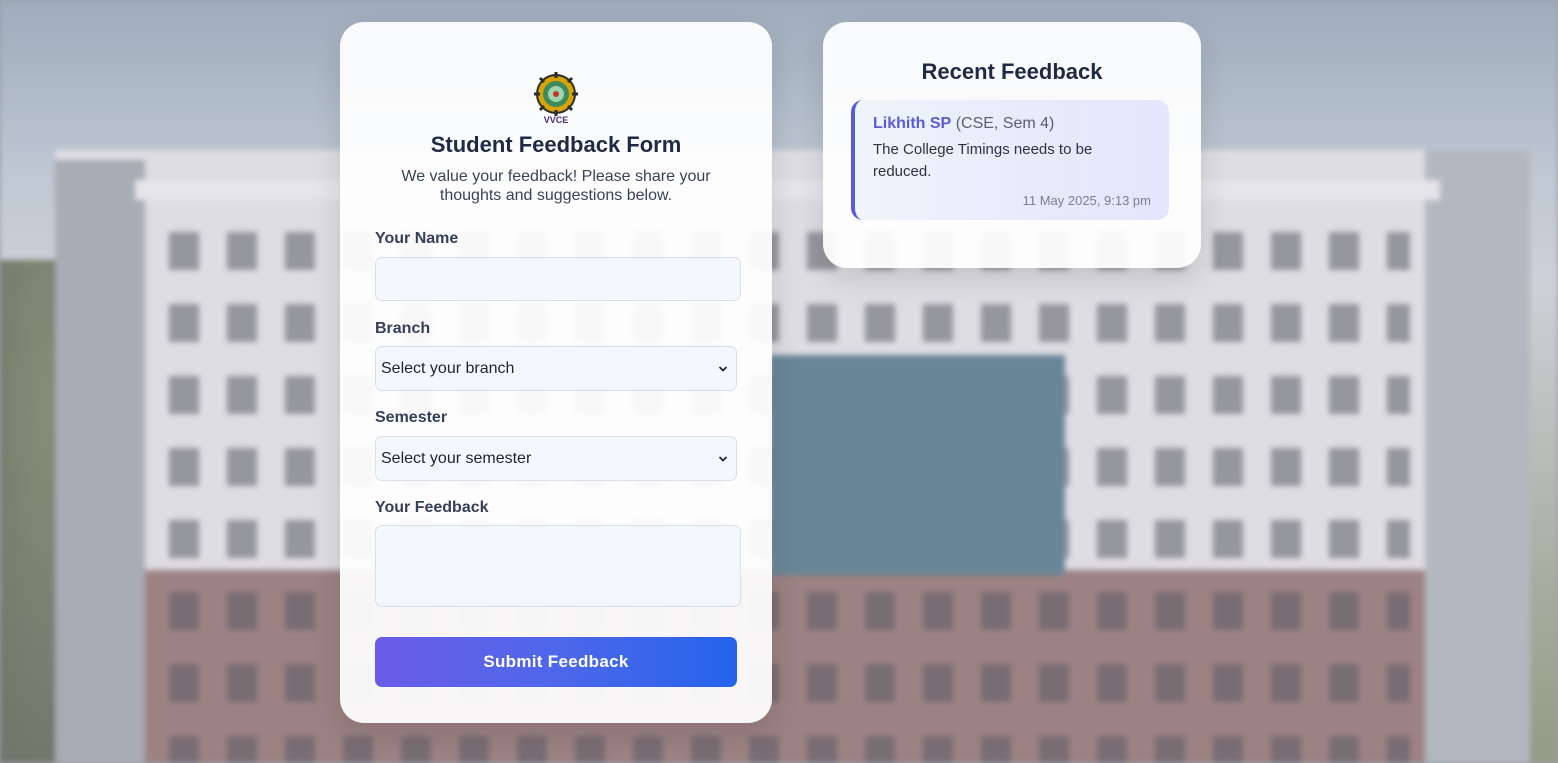  What do you see at coordinates (403, 328) in the screenshot?
I see `branch-label: Branch` at bounding box center [403, 328].